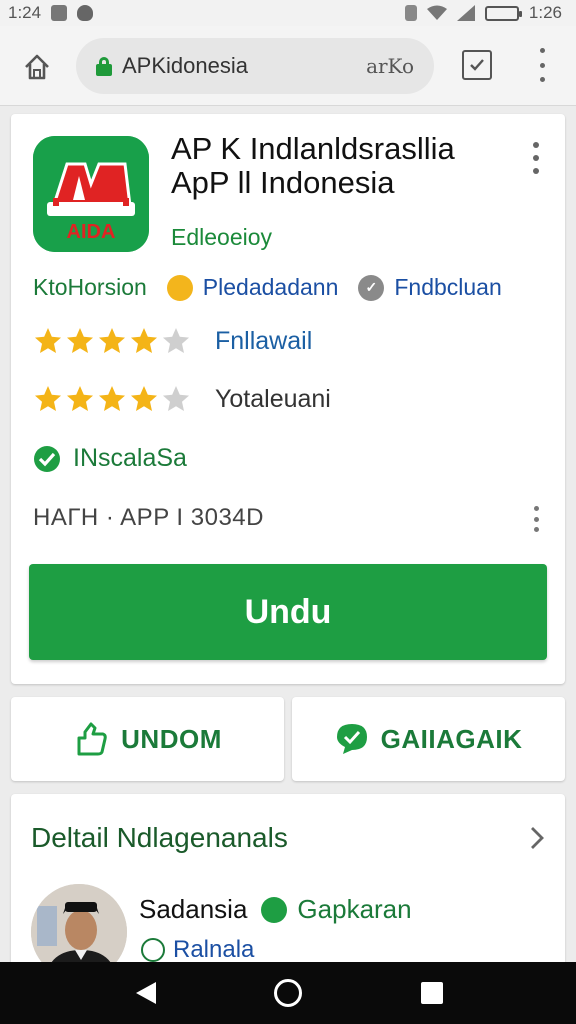 Image resolution: width=576 pixels, height=1024 pixels. I want to click on tabs-button, so click(477, 65).